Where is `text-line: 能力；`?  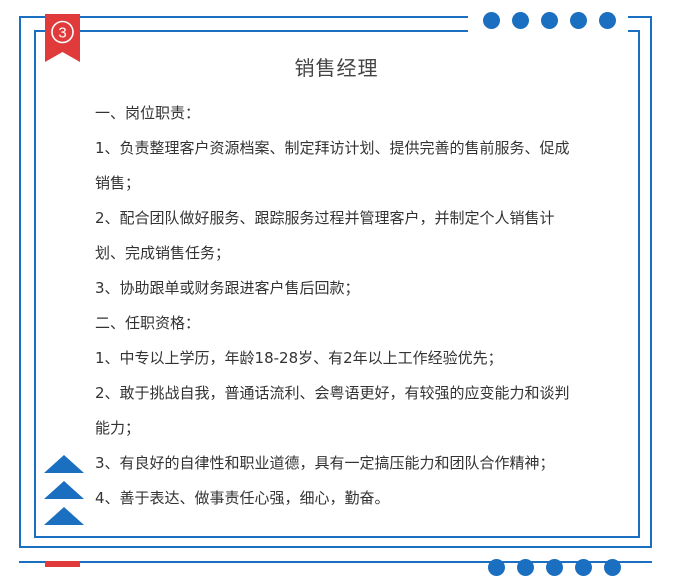 text-line: 能力； is located at coordinates (118, 428).